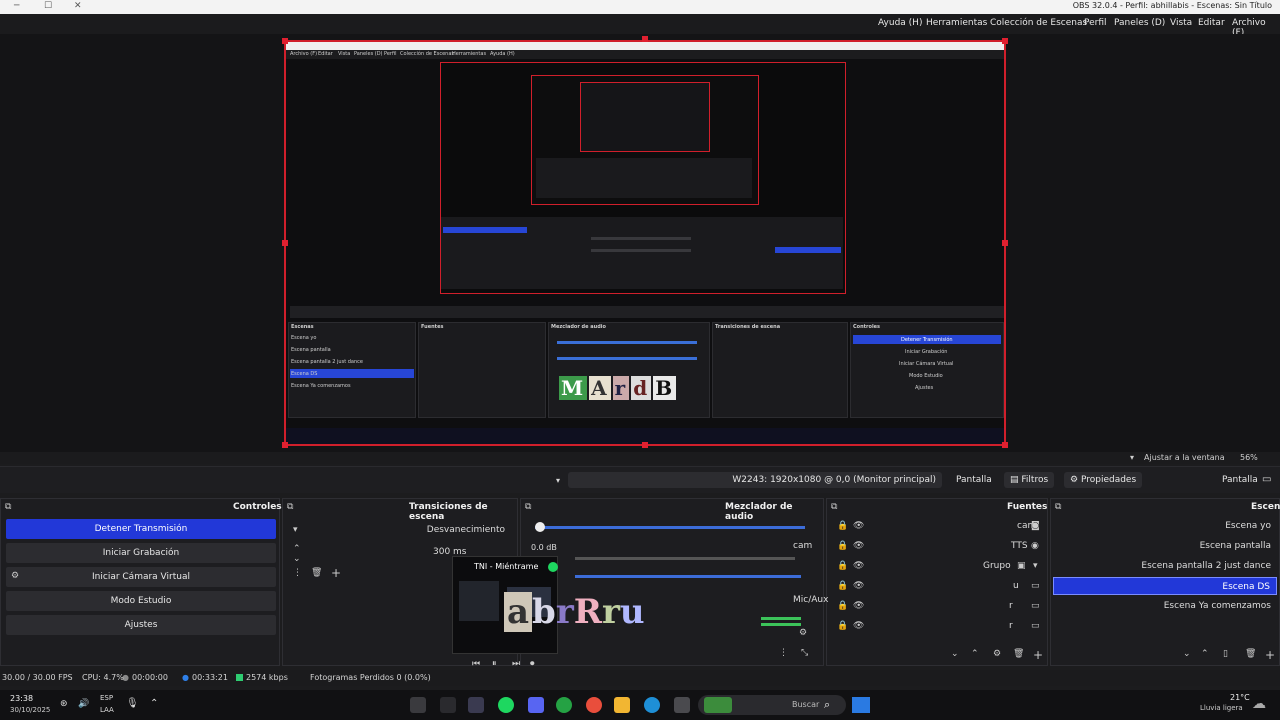 This screenshot has width=1280, height=720. What do you see at coordinates (594, 705) in the screenshot?
I see `chrome-icon` at bounding box center [594, 705].